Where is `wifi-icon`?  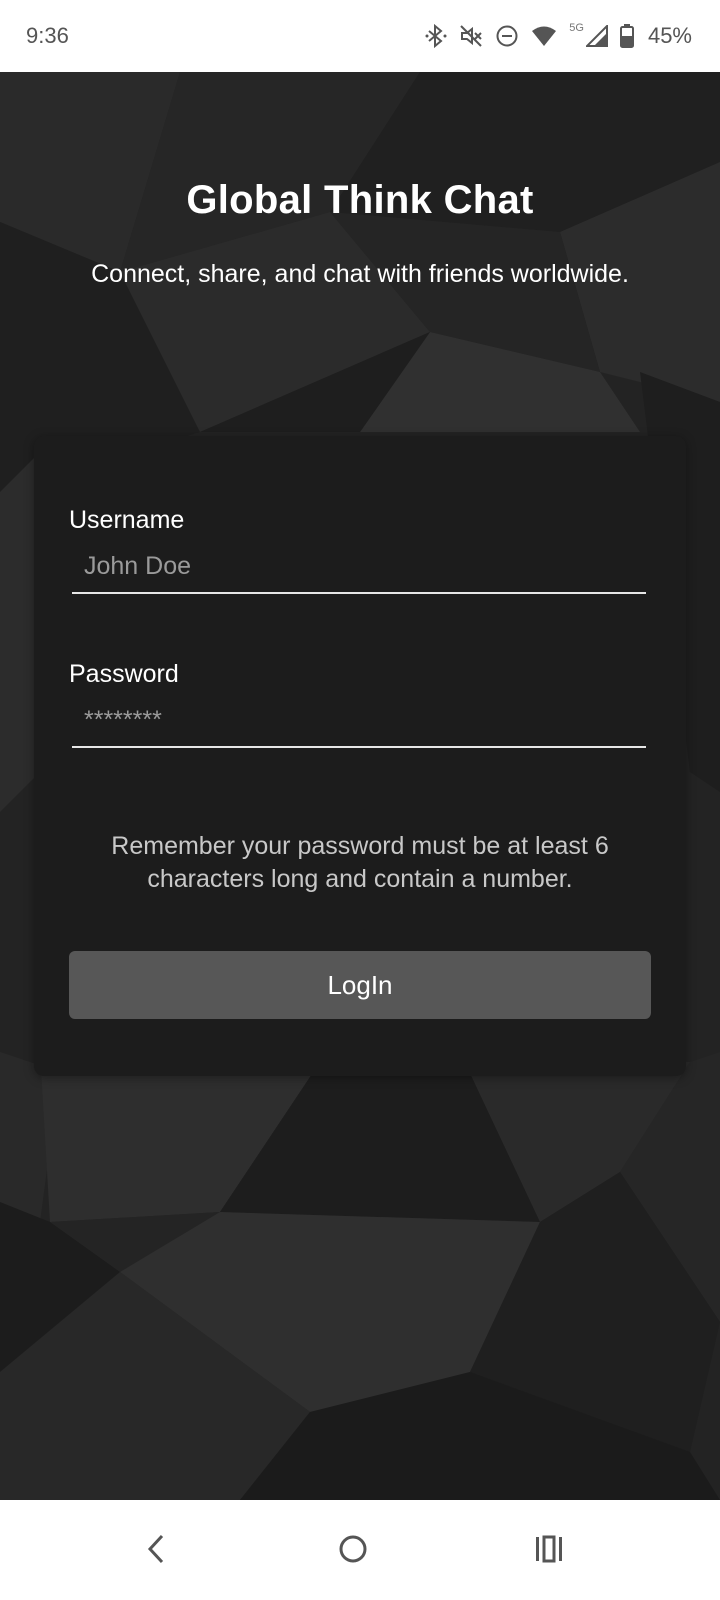
wifi-icon is located at coordinates (544, 36).